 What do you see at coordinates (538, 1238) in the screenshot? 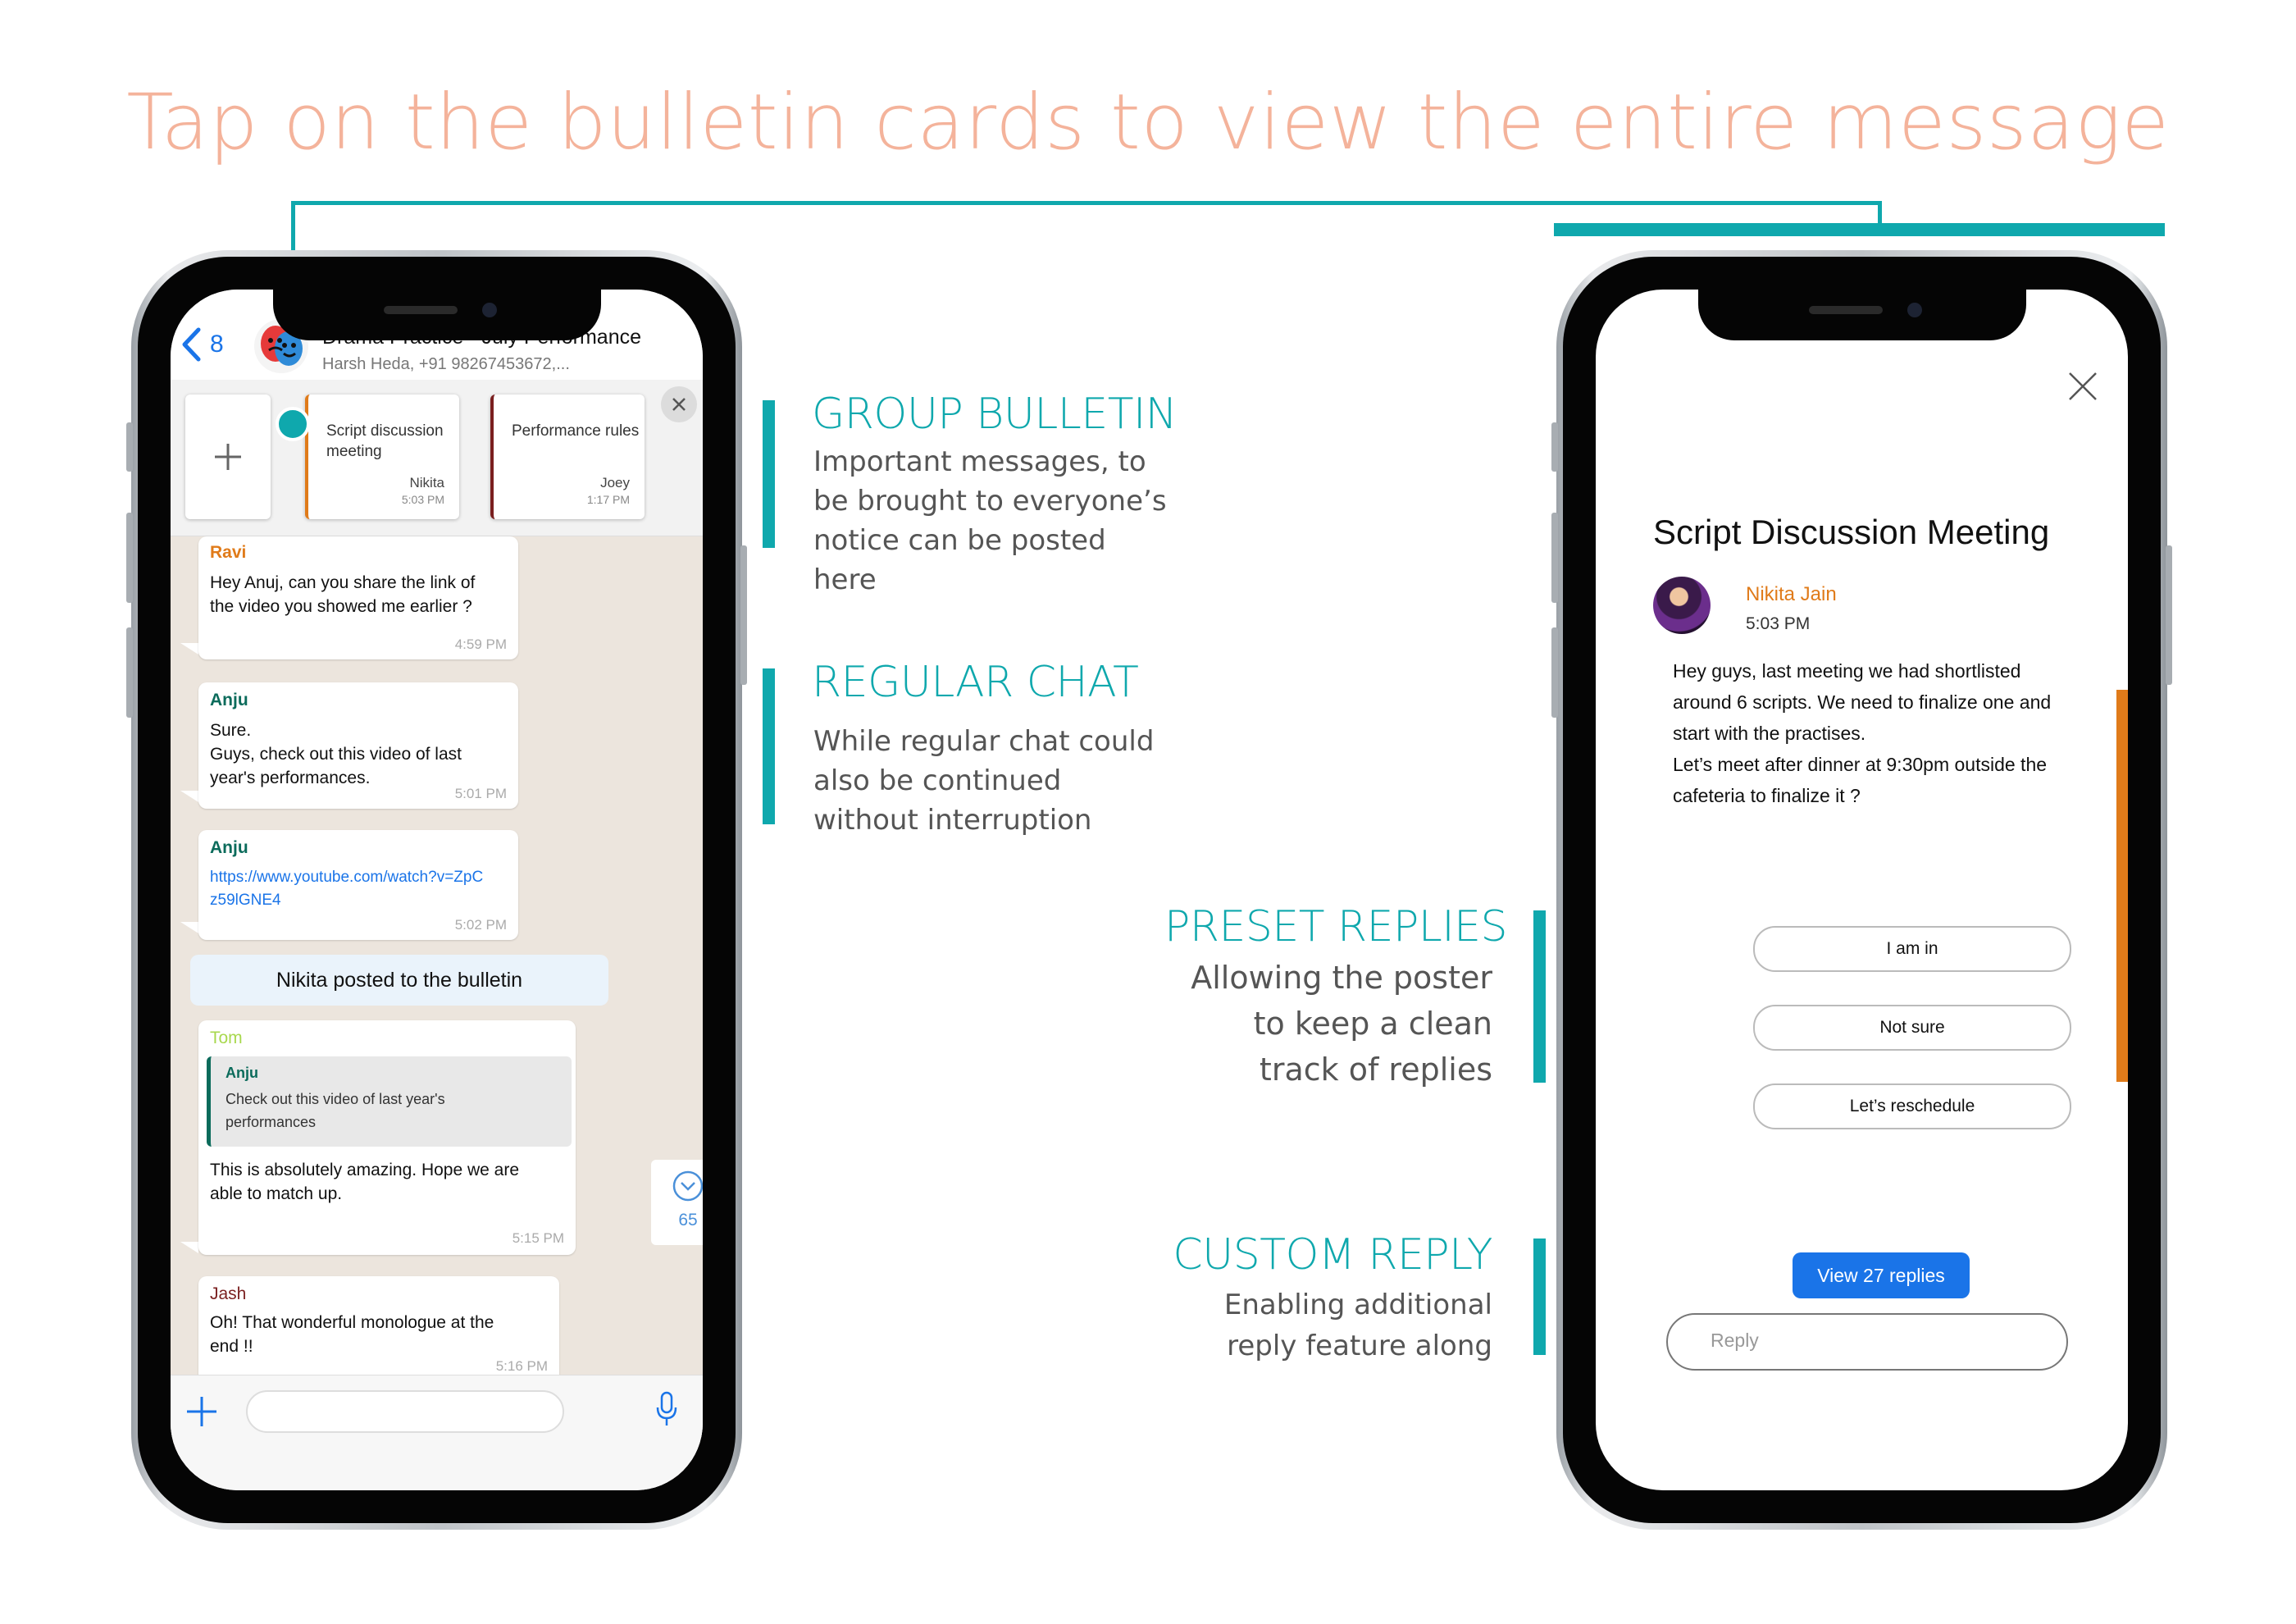
I see `message-time: 5:15 PM` at bounding box center [538, 1238].